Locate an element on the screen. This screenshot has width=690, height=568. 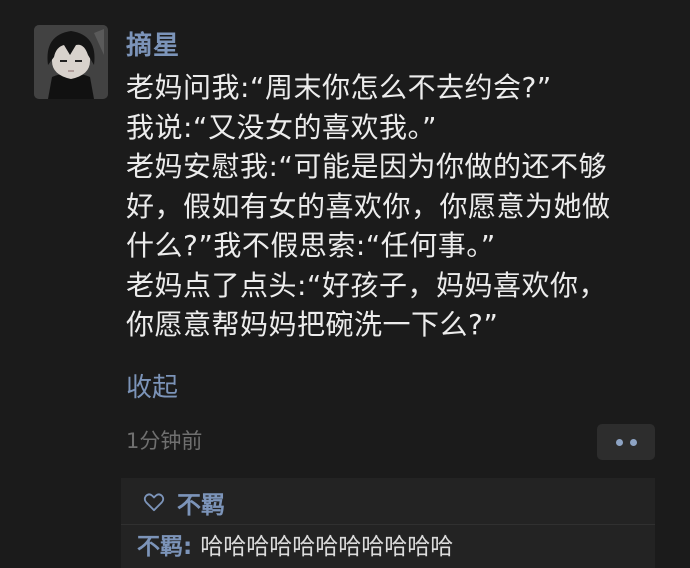
more-actions-button is located at coordinates (626, 442).